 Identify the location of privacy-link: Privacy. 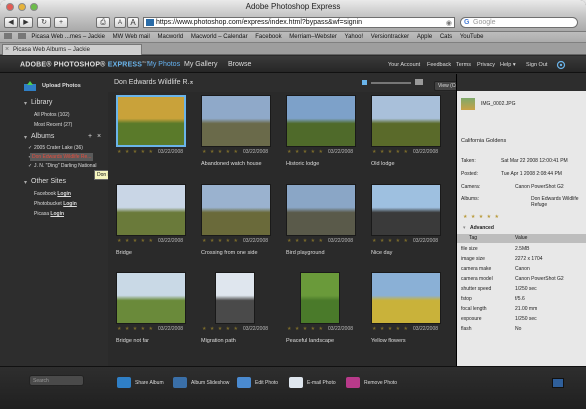
(486, 65).